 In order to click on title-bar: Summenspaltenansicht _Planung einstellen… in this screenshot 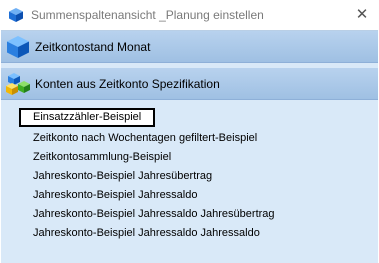, I will do `click(189, 15)`.